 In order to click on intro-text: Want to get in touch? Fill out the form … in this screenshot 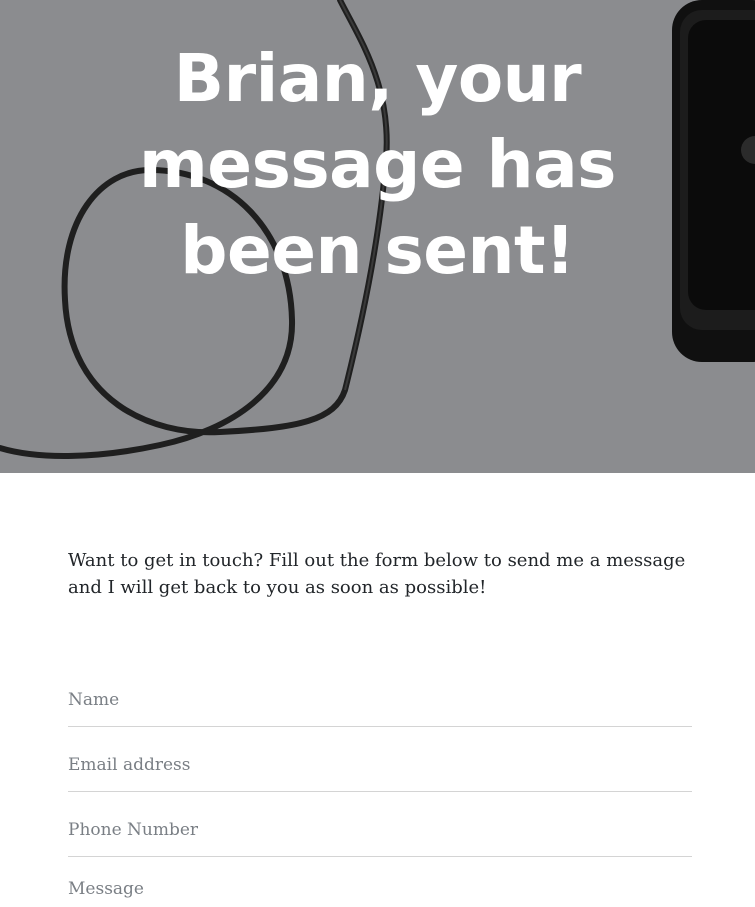, I will do `click(377, 574)`.